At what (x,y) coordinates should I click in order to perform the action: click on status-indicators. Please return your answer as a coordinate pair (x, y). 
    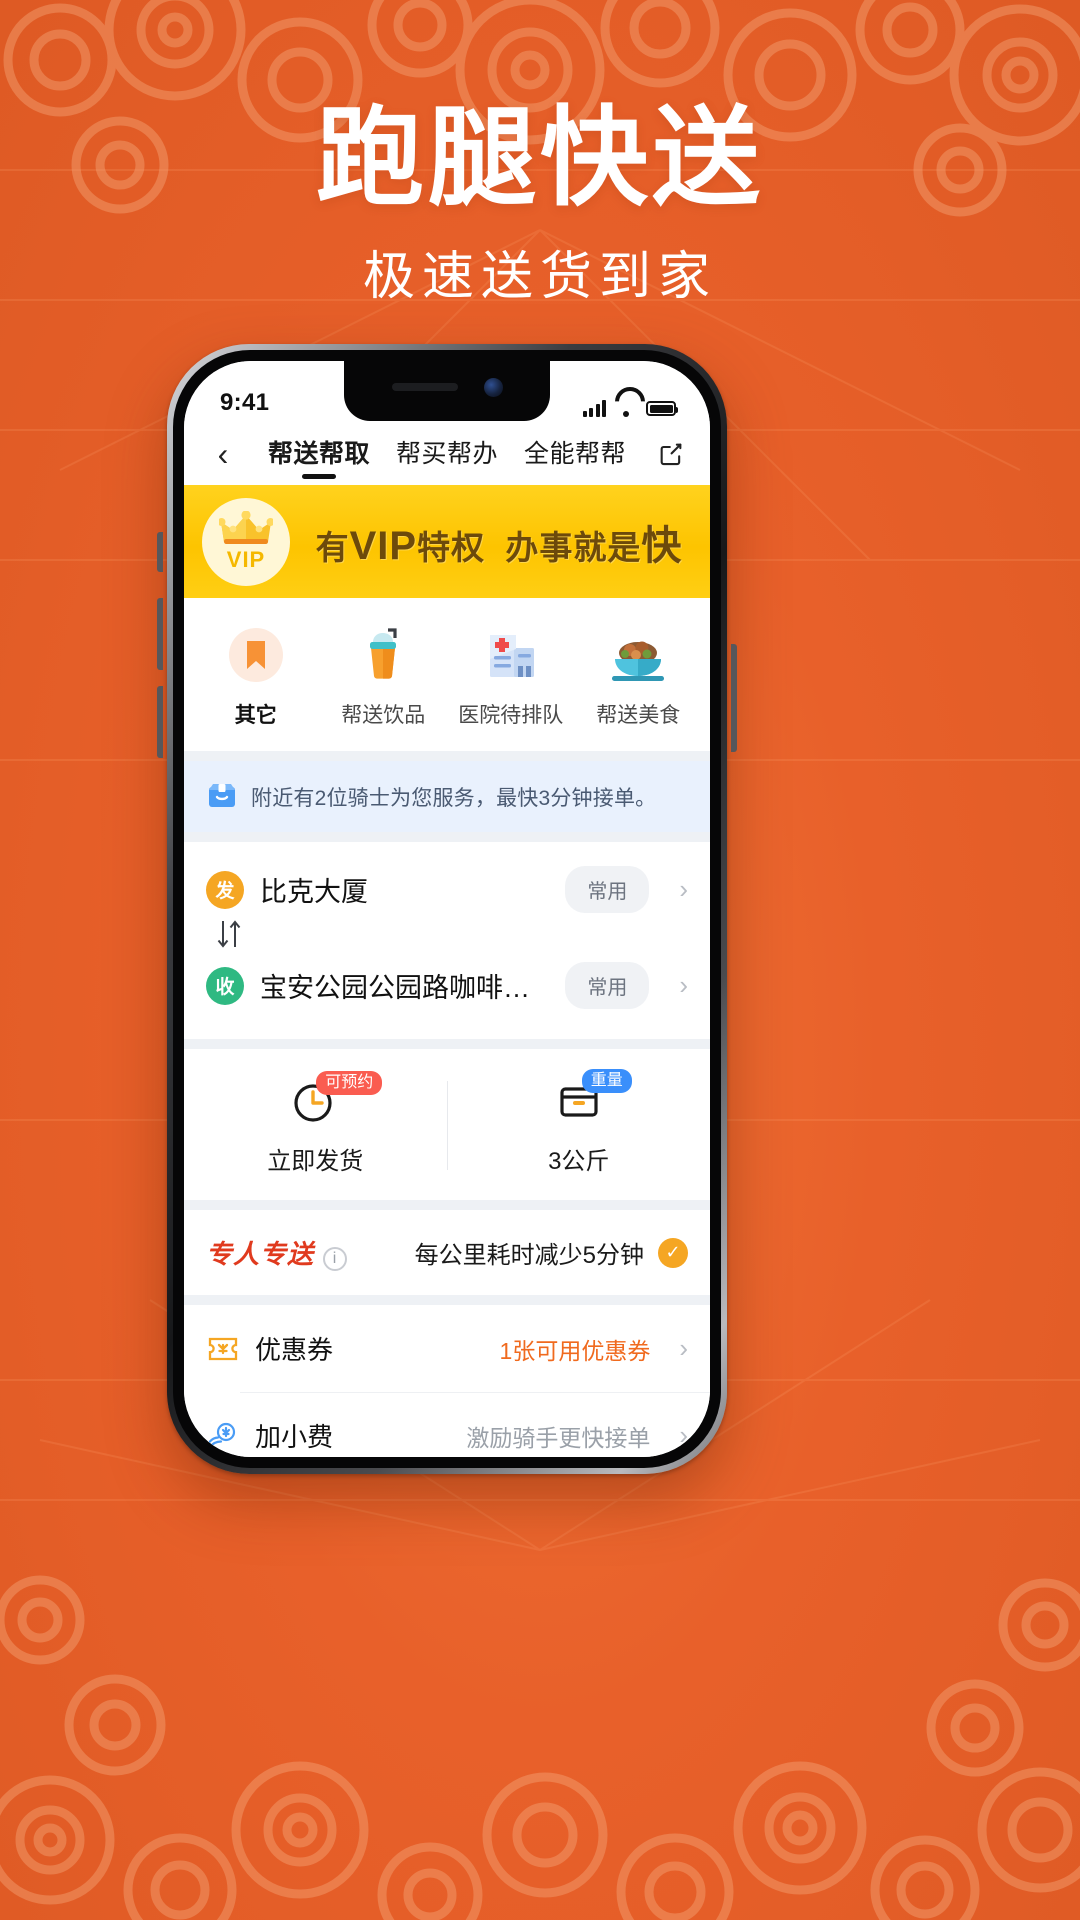
    Looking at the image, I should click on (630, 408).